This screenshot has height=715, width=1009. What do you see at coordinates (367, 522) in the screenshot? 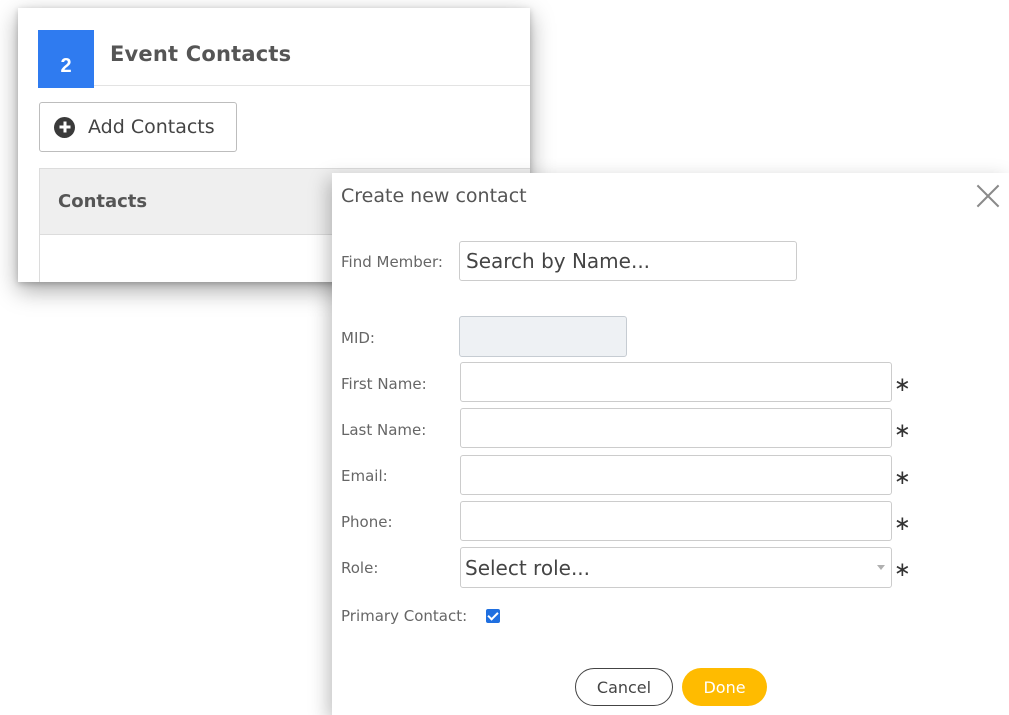
I see `phone-label: Phone:` at bounding box center [367, 522].